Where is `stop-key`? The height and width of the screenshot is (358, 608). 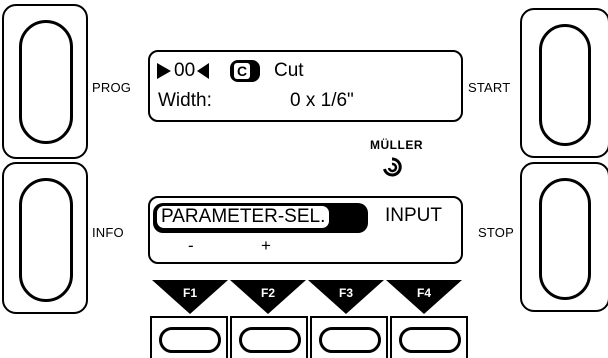 stop-key is located at coordinates (564, 237).